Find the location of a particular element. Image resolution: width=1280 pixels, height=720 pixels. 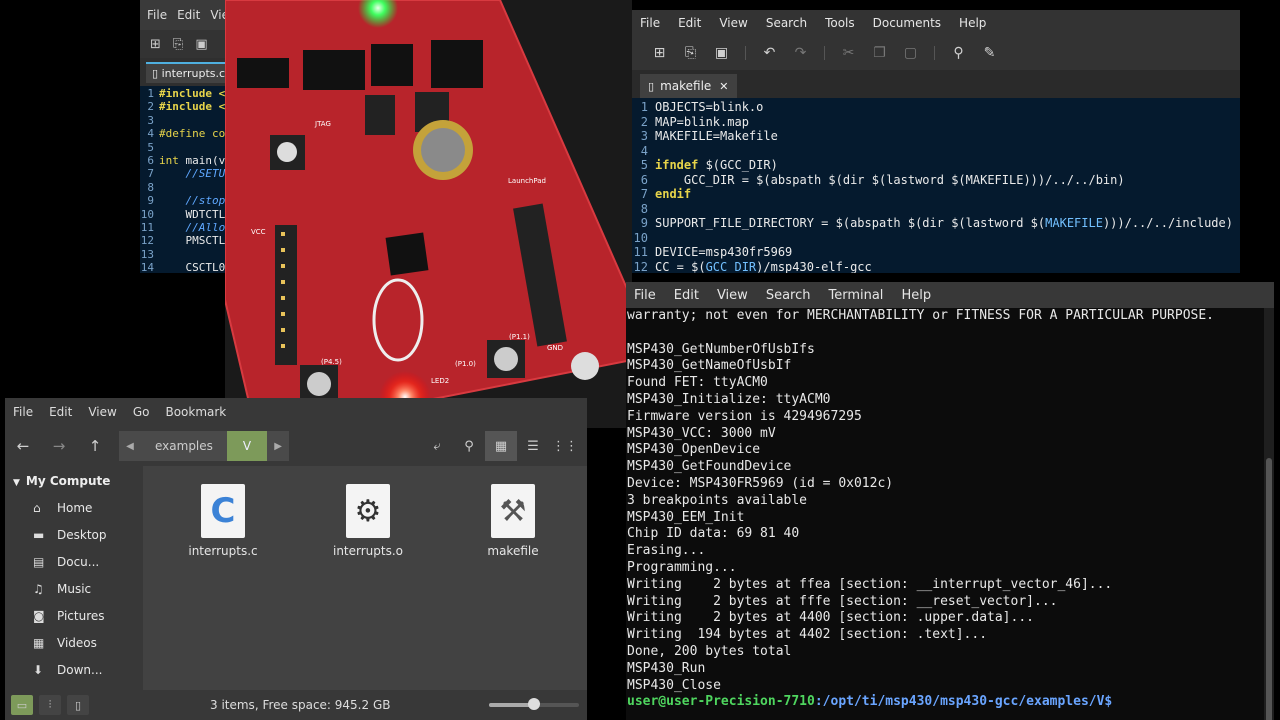

icon-view-icon: ▦ is located at coordinates (501, 446).